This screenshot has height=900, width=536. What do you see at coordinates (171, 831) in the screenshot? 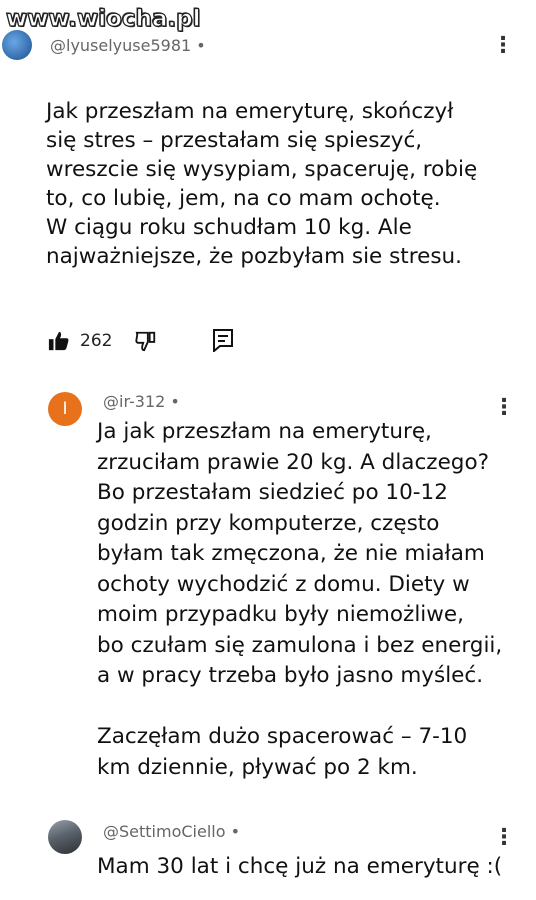
I see `comment-author-handle: @SettimoCiello •` at bounding box center [171, 831].